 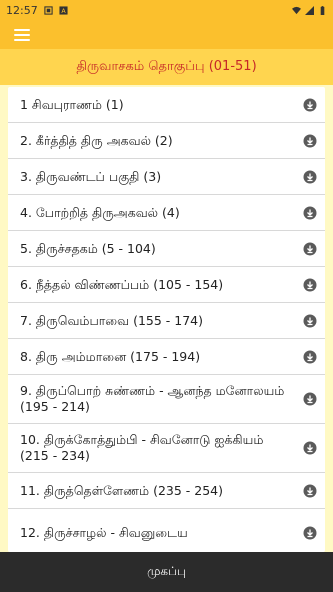 I want to click on status-bar: 12:57 A, so click(x=166, y=10).